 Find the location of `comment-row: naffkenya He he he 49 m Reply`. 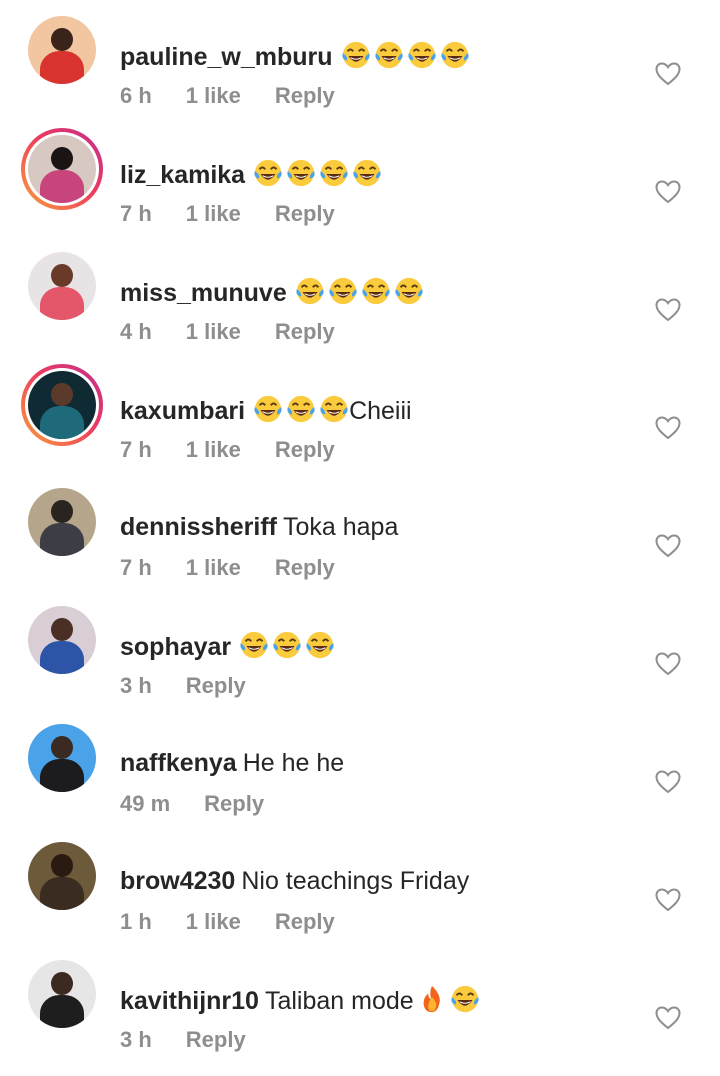

comment-row: naffkenya He he he 49 m Reply is located at coordinates (360, 781).